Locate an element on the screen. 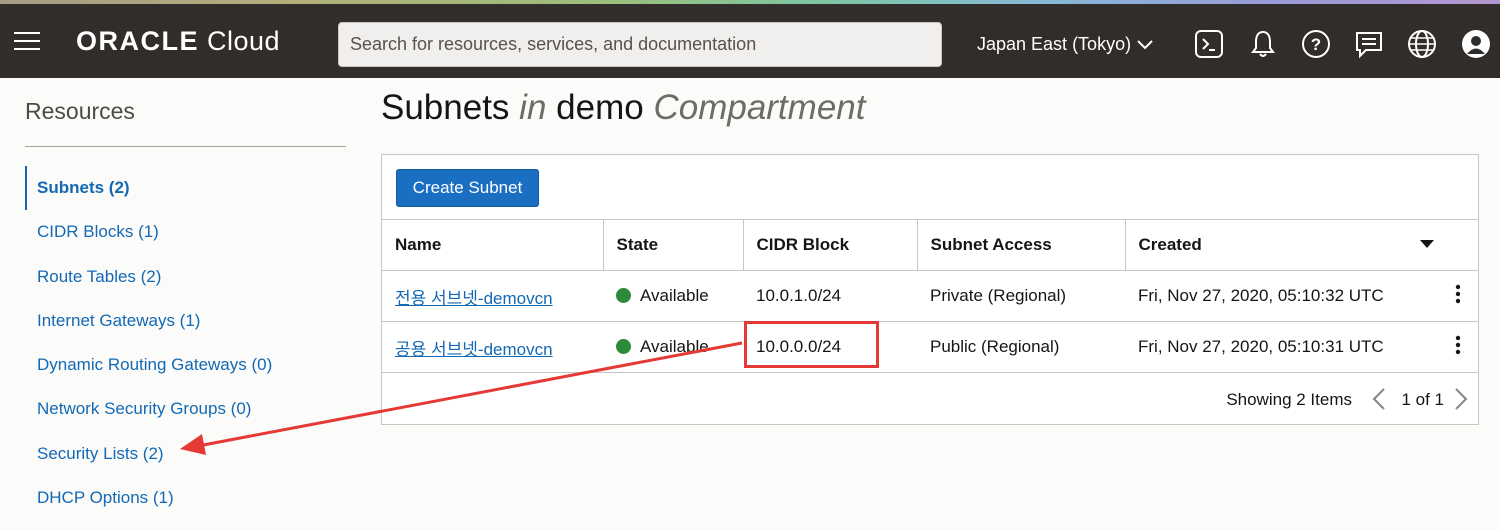 The image size is (1500, 530). page-title: Subnets in demo Compartment is located at coordinates (623, 108).